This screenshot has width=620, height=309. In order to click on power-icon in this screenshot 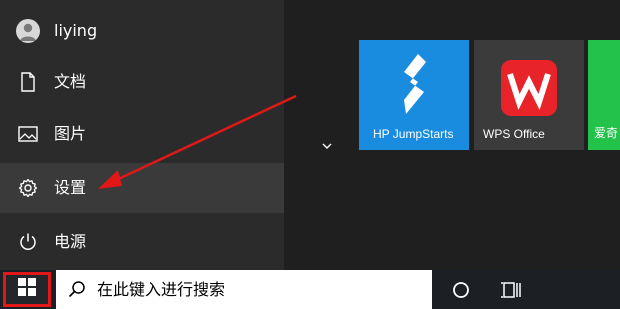, I will do `click(28, 242)`.